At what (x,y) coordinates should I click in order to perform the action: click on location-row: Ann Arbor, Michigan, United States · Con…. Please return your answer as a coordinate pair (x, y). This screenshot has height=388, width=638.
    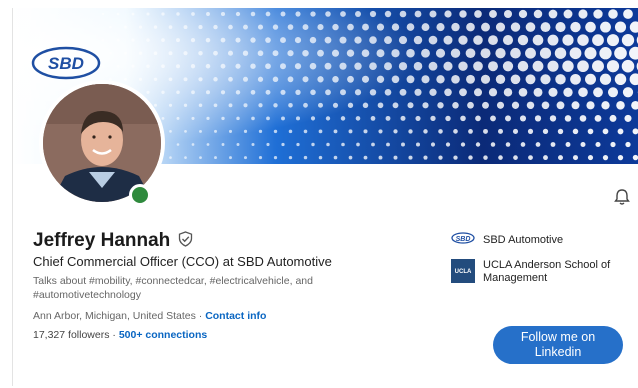
    Looking at the image, I should click on (149, 316).